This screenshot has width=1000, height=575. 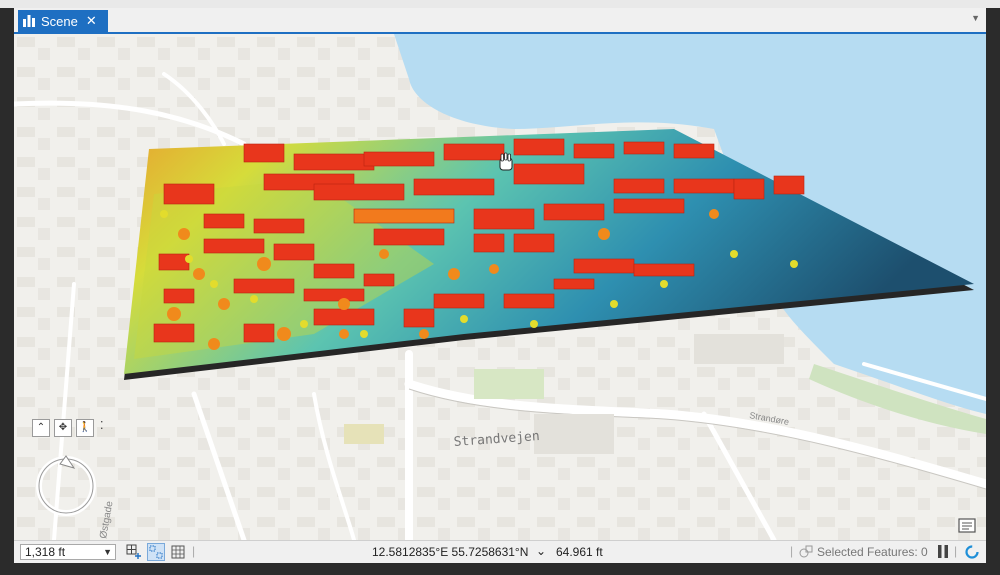 I want to click on bottom-strip, so click(x=500, y=569).